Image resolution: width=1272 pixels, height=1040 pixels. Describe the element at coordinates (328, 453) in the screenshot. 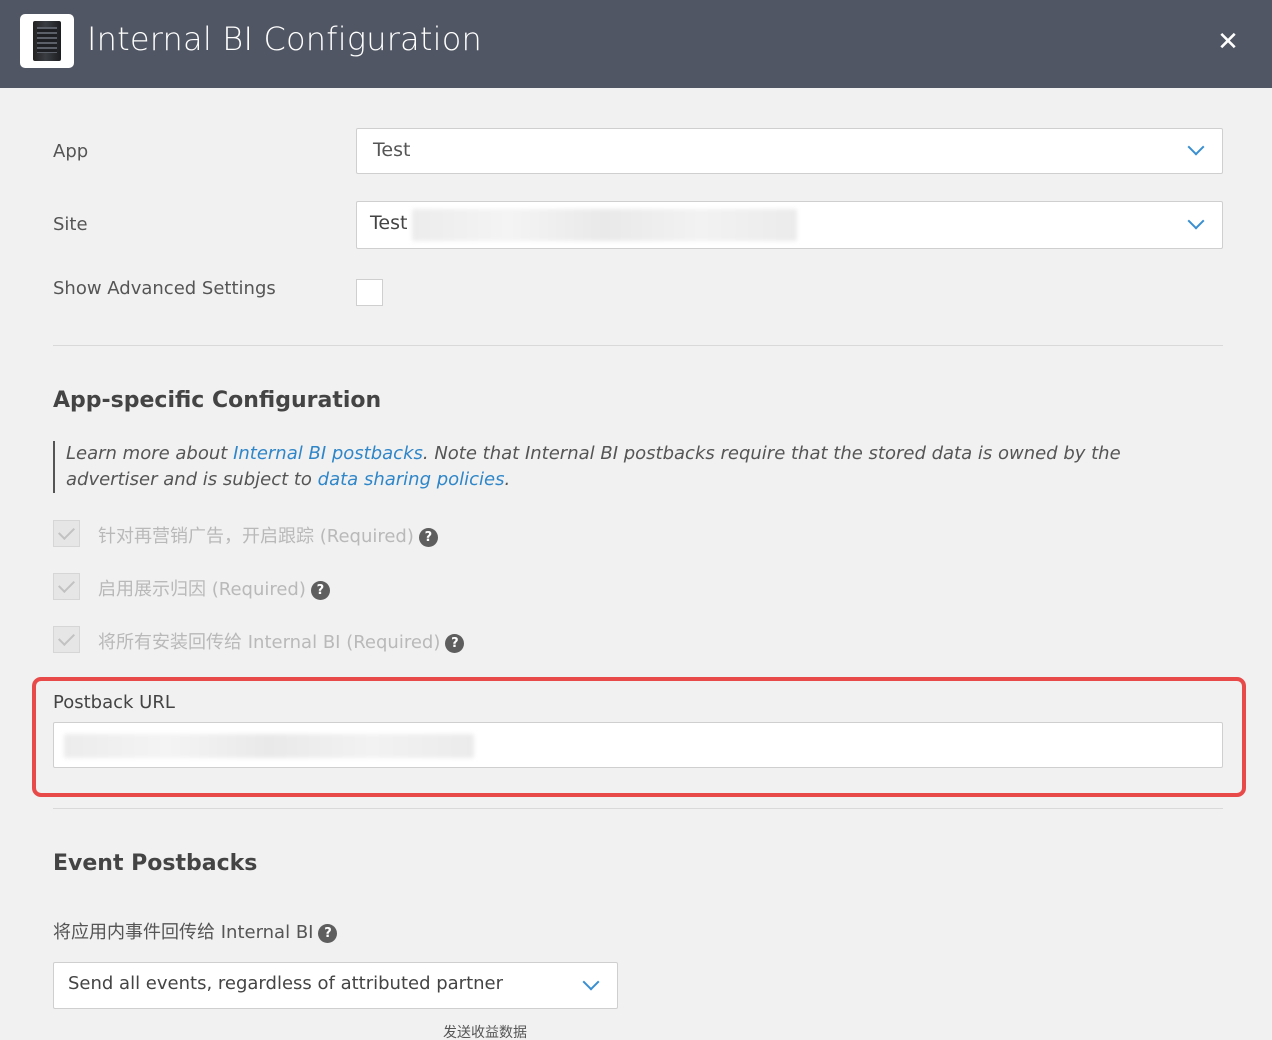

I see `internal-bi-postbacks-link: Internal BI postbacks` at that location.